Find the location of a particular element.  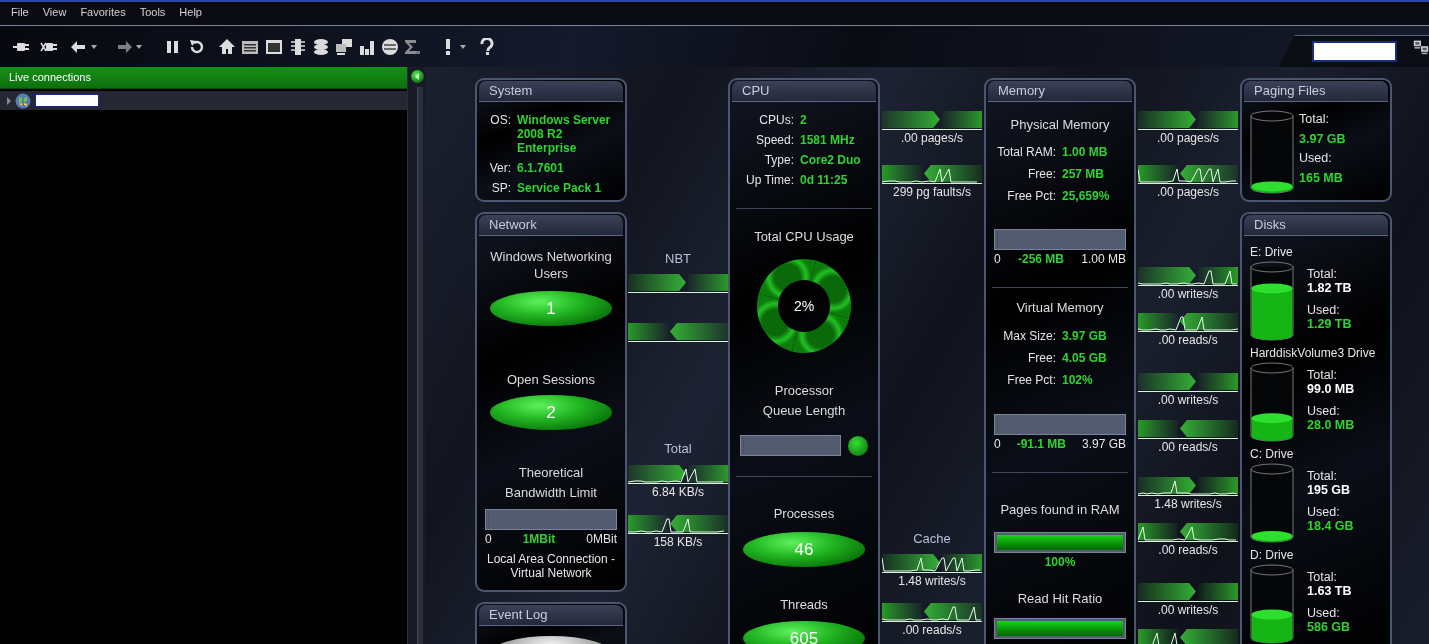

field-value: 1.00 MB is located at coordinates (1085, 152).